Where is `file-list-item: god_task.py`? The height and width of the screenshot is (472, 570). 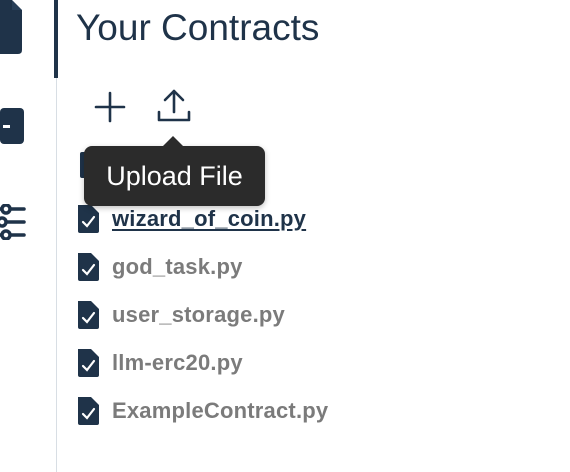 file-list-item: god_task.py is located at coordinates (203, 267).